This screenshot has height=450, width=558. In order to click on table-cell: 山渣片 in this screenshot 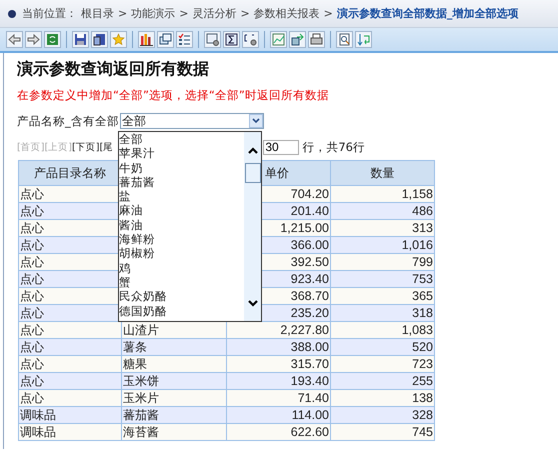, I will do `click(174, 330)`.